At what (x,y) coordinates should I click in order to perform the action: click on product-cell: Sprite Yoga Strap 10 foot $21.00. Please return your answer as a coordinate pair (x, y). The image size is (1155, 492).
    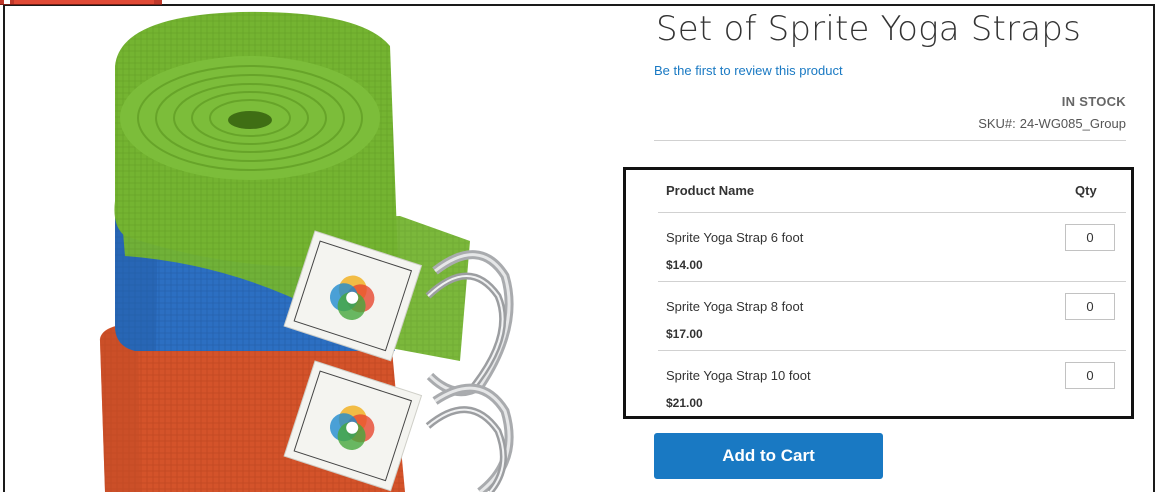
    Looking at the image, I should click on (861, 384).